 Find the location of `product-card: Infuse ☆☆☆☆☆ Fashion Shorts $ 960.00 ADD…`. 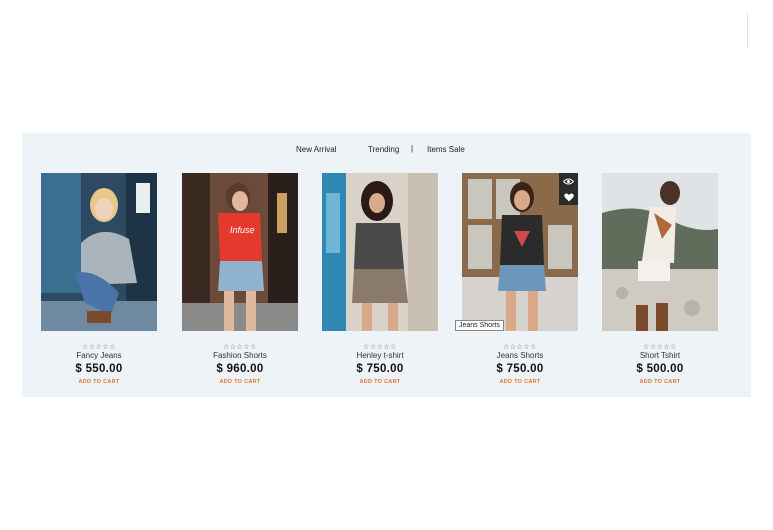

product-card: Infuse ☆☆☆☆☆ Fashion Shorts $ 960.00 ADD… is located at coordinates (240, 283).